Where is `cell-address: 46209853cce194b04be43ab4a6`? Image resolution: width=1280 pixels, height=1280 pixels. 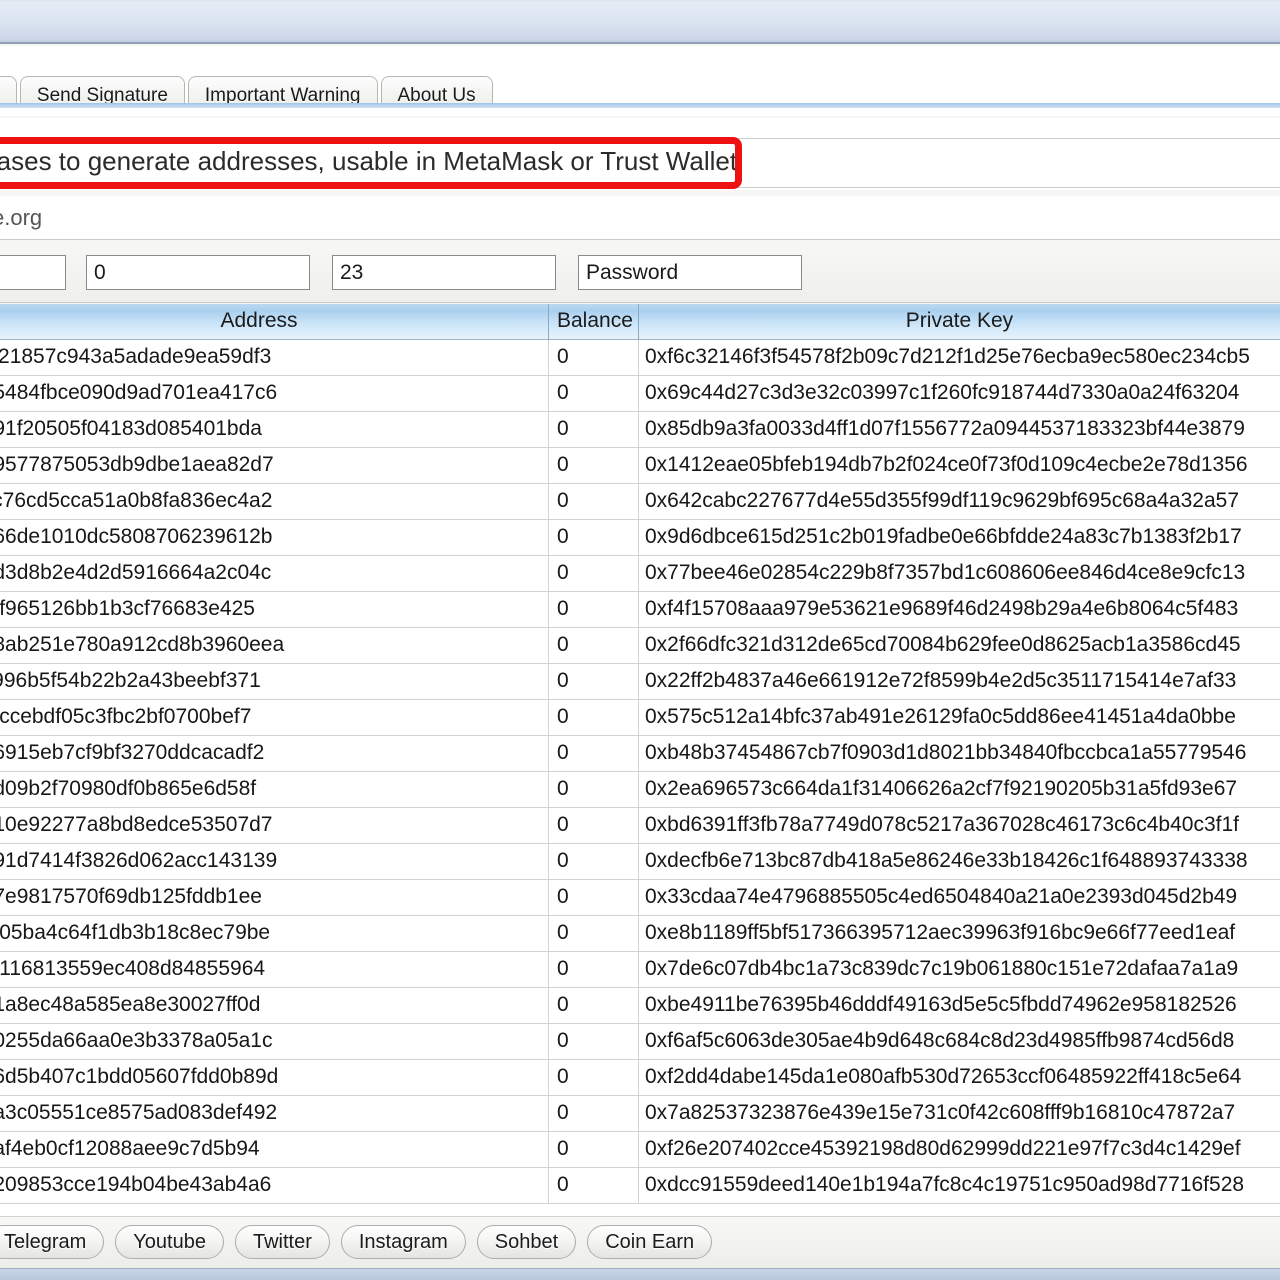
cell-address: 46209853cce194b04be43ab4a6 is located at coordinates (136, 1184).